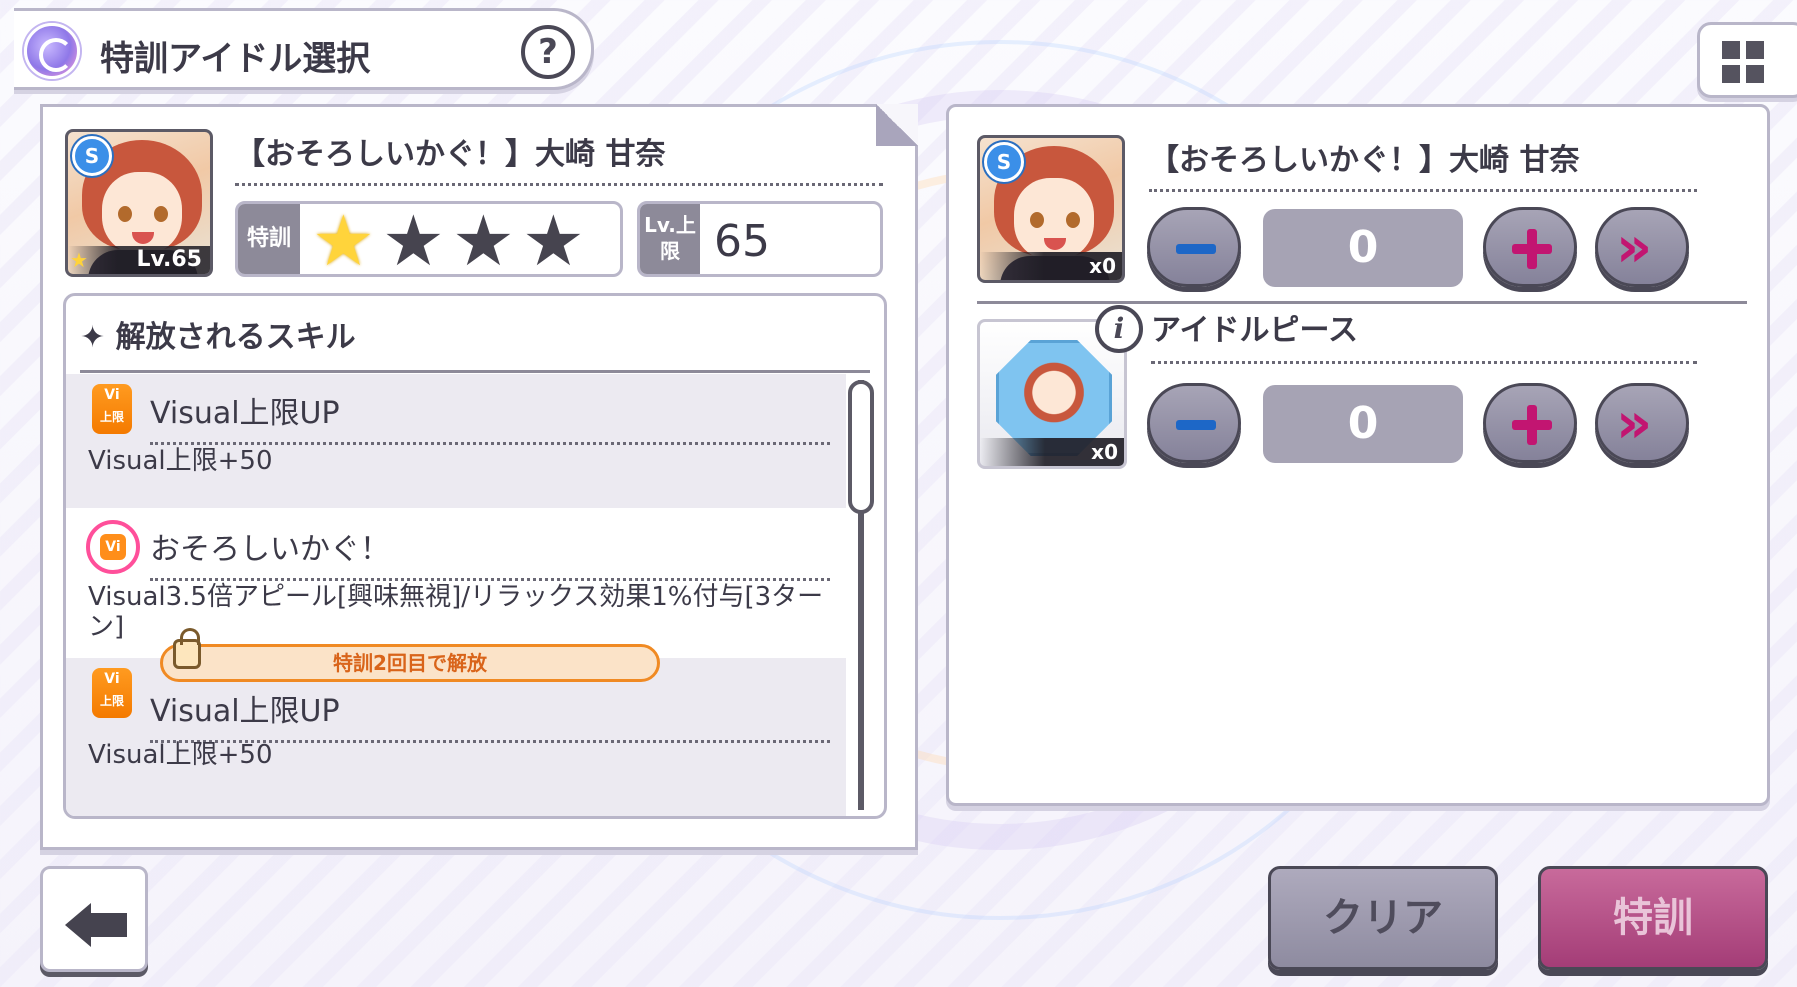 This screenshot has width=1797, height=987. I want to click on level-cap-label: Lv.上限, so click(670, 239).